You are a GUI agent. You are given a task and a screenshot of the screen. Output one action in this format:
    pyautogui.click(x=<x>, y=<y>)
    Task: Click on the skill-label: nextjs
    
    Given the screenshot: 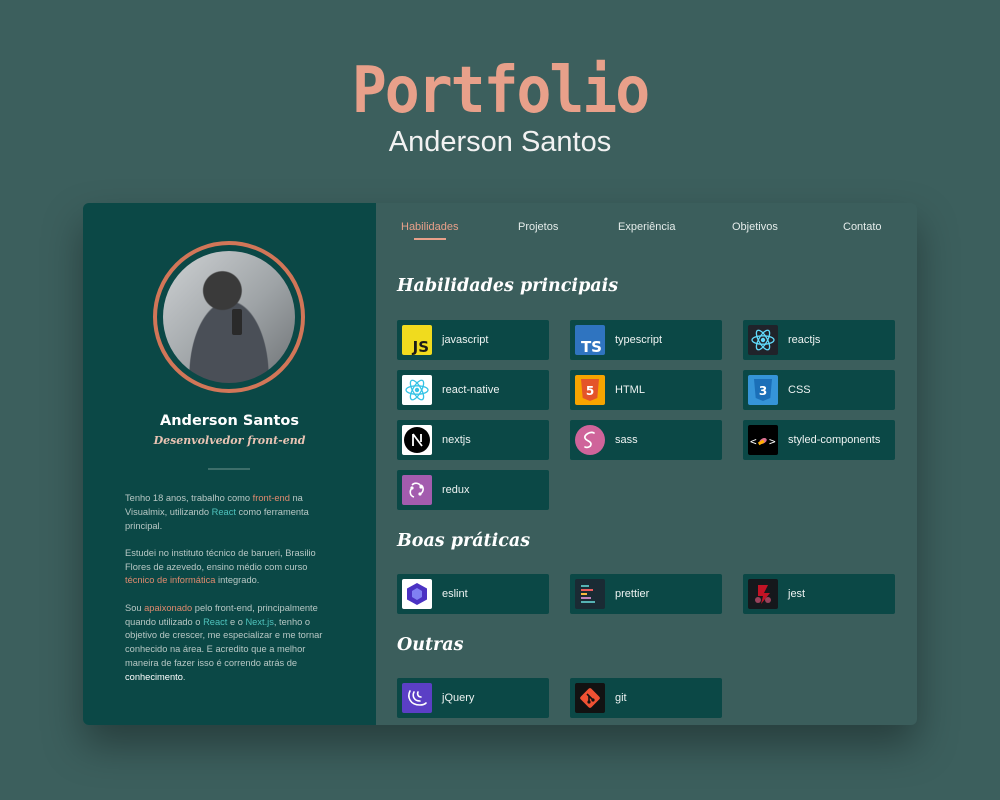 What is the action you would take?
    pyautogui.click(x=456, y=440)
    